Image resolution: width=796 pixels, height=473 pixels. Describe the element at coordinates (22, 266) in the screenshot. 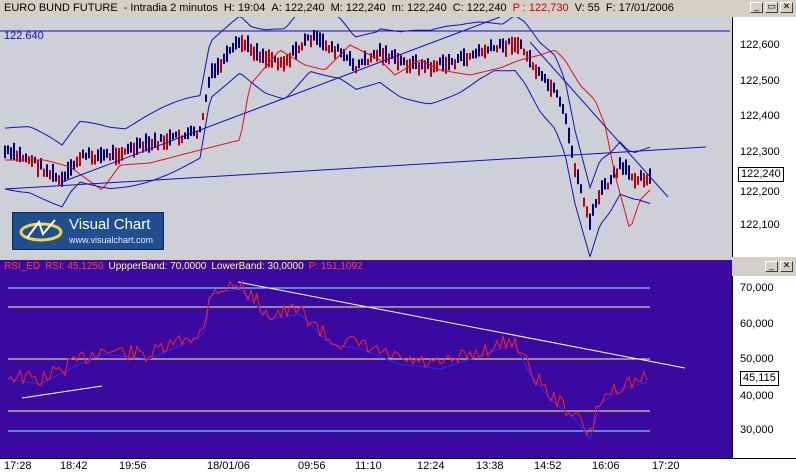

I see `rsi-name: RSI_ED` at that location.